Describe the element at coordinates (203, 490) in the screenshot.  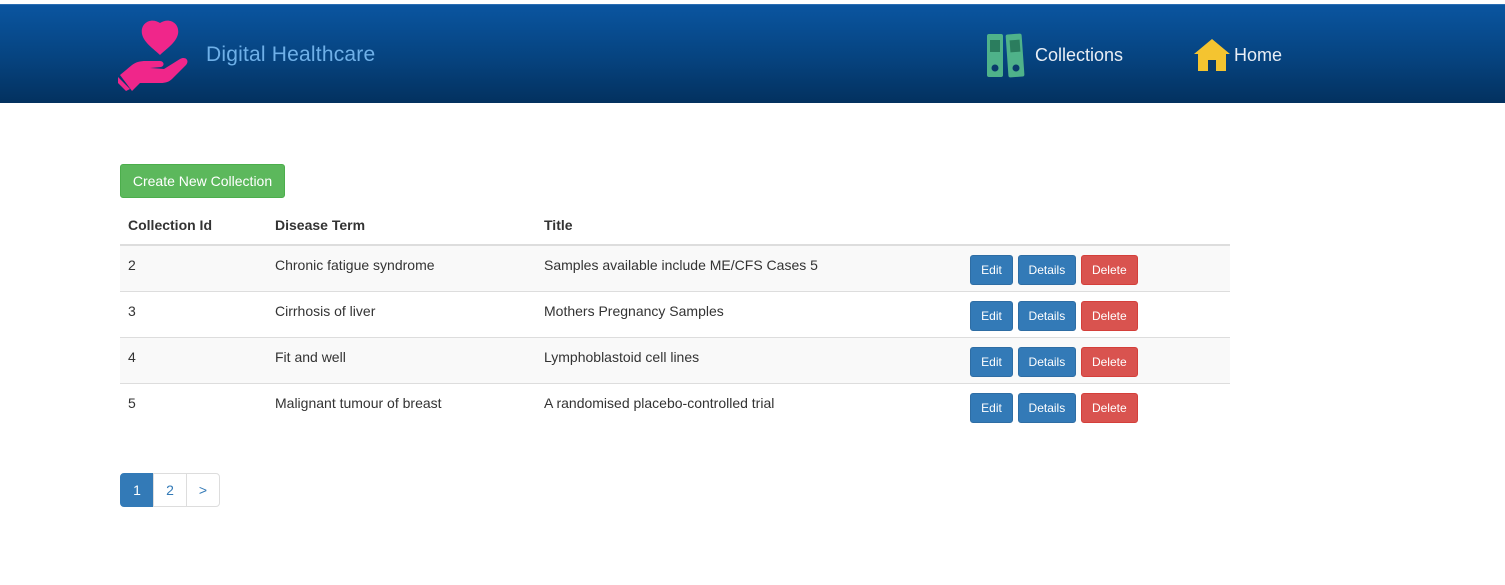
I see `next-page-link: >` at that location.